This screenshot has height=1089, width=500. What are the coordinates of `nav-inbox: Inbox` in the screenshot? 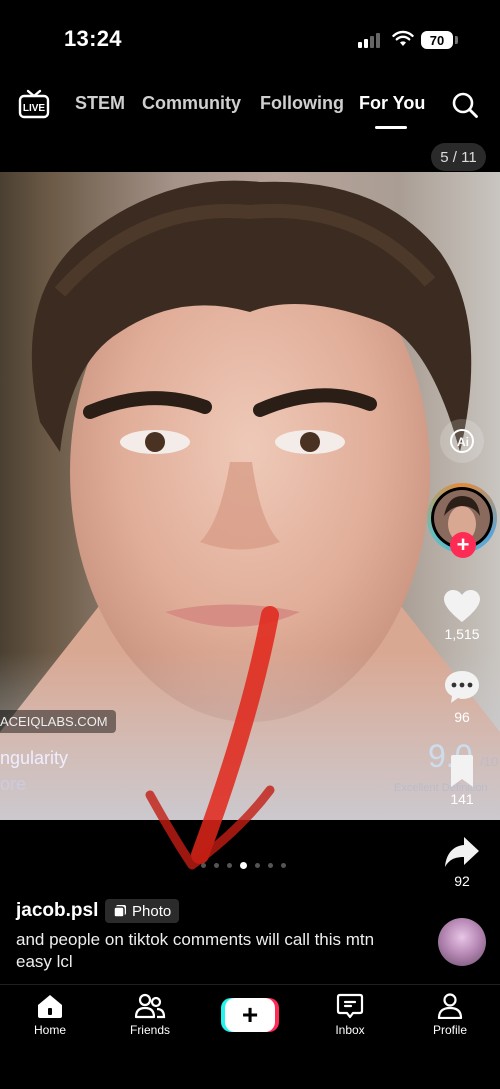 It's located at (350, 1015).